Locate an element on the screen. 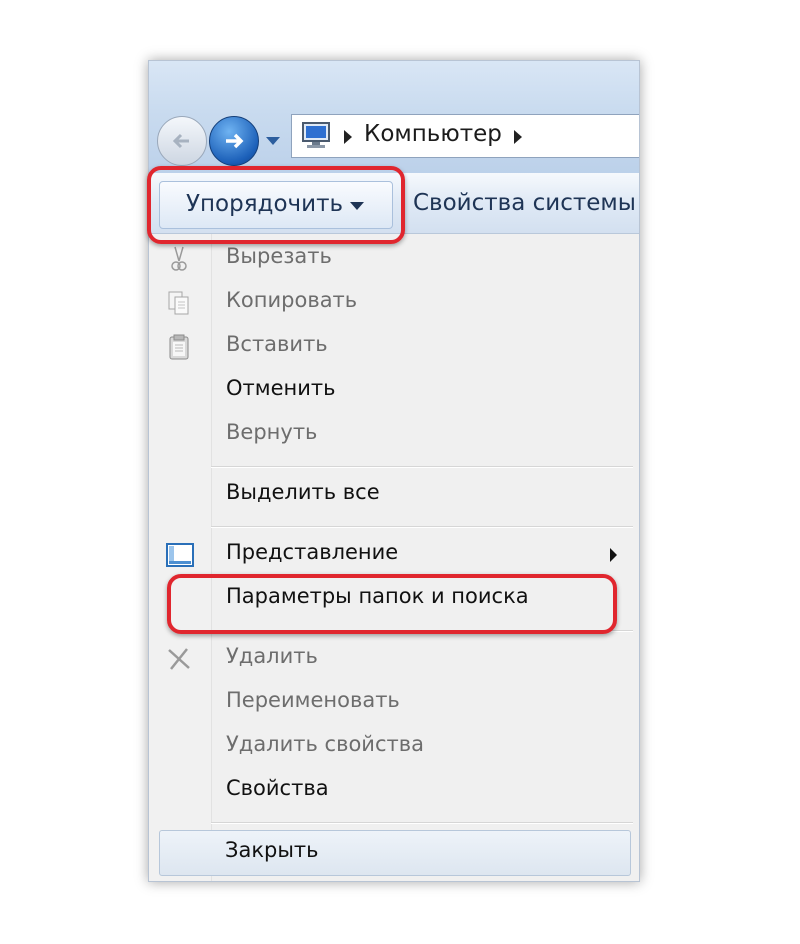 Image resolution: width=800 pixels, height=944 pixels. copy-icon is located at coordinates (178, 303).